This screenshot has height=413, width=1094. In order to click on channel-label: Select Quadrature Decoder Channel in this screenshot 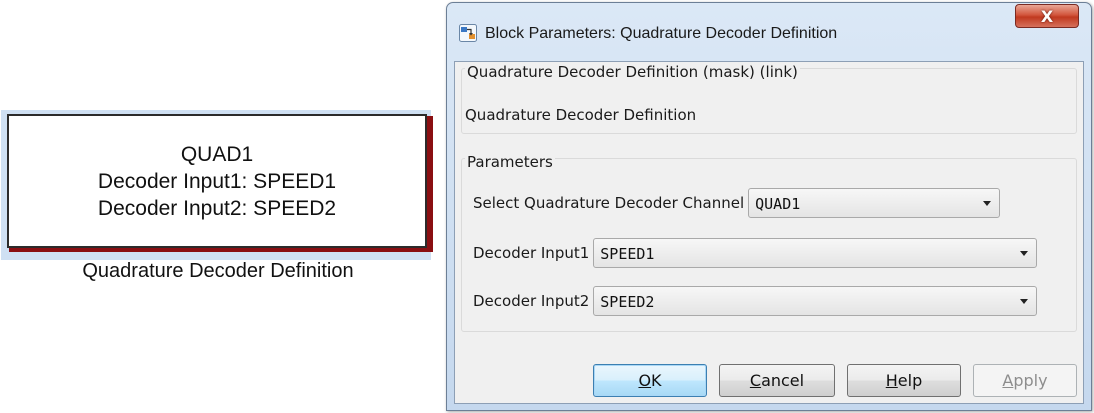, I will do `click(609, 203)`.